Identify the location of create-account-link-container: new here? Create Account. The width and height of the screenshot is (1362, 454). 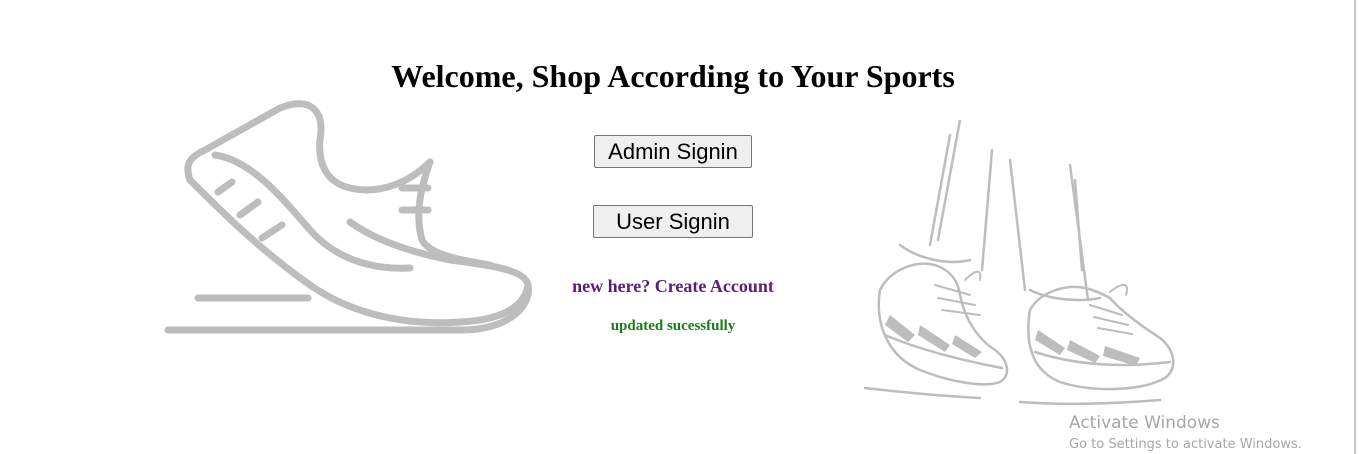
(673, 286).